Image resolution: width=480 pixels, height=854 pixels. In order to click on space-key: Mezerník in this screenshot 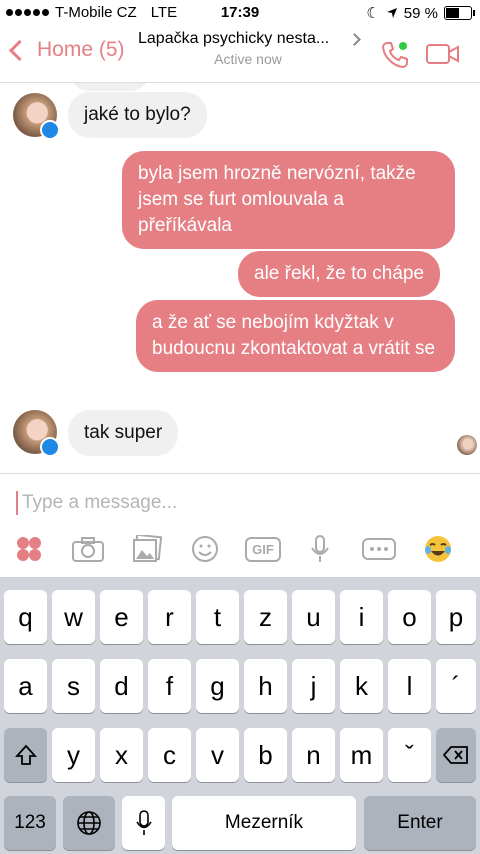, I will do `click(264, 823)`.